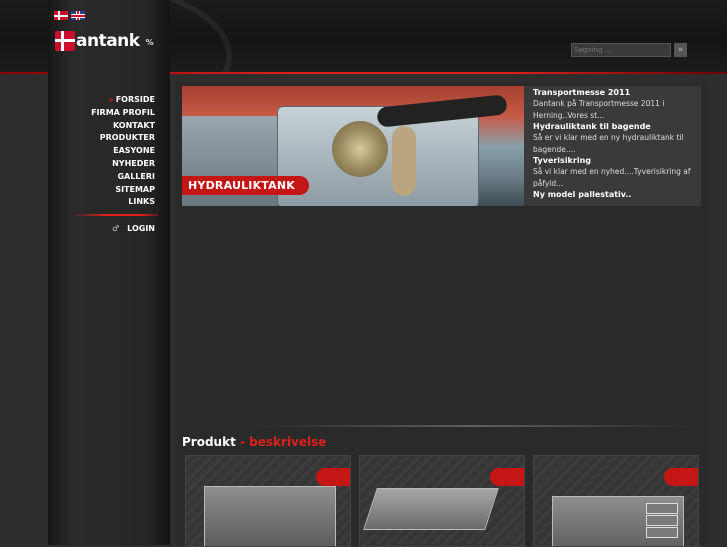 The height and width of the screenshot is (547, 727). Describe the element at coordinates (78, 15) in the screenshot. I see `uk-flag-icon` at that location.